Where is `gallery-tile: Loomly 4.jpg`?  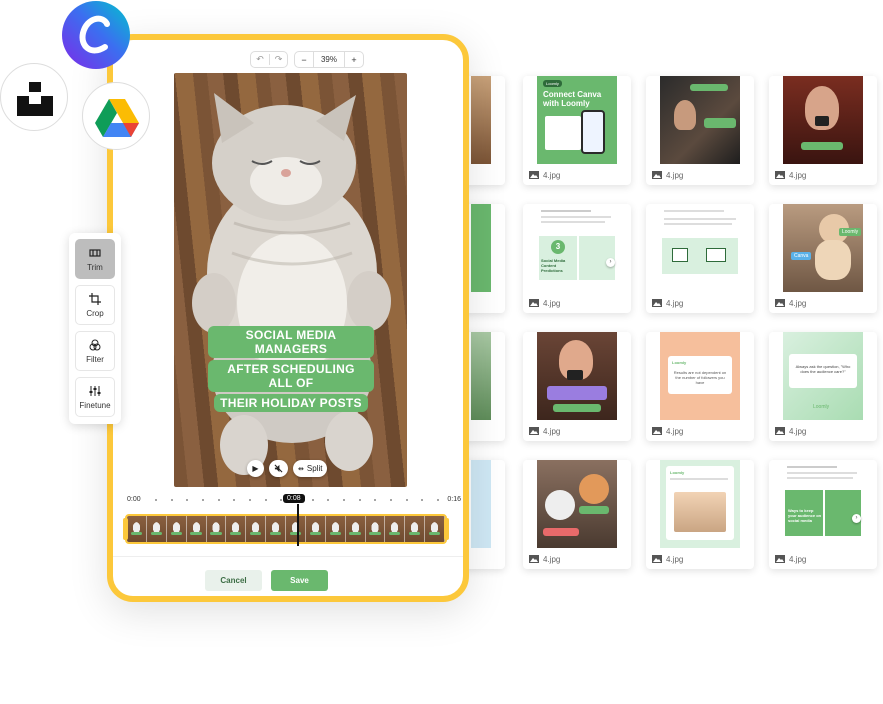
gallery-tile: Loomly 4.jpg is located at coordinates (700, 514).